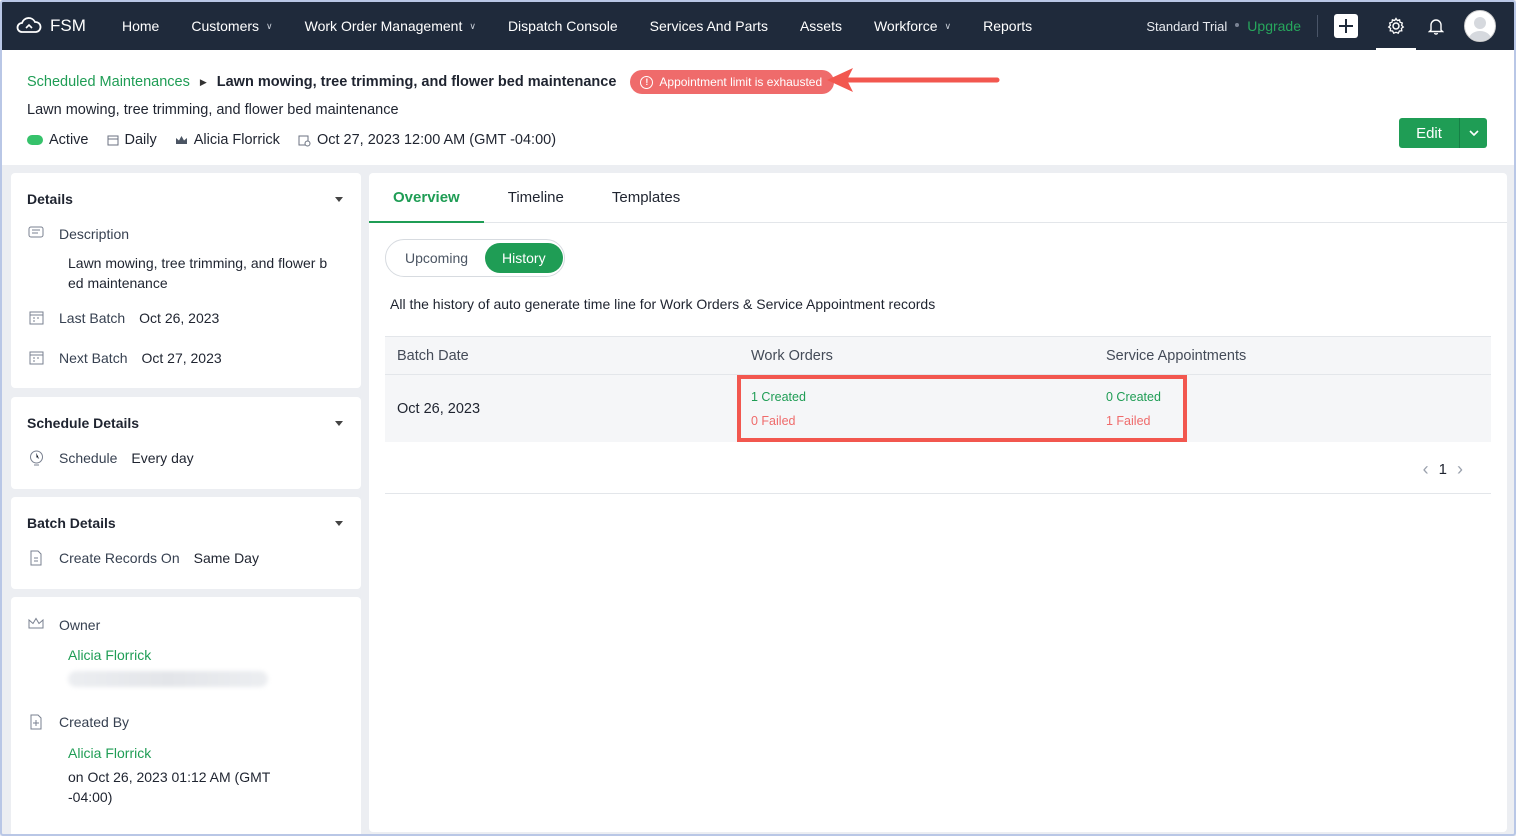 The height and width of the screenshot is (836, 1516). Describe the element at coordinates (71, 523) in the screenshot. I see `batch-details-title: Batch Details` at that location.